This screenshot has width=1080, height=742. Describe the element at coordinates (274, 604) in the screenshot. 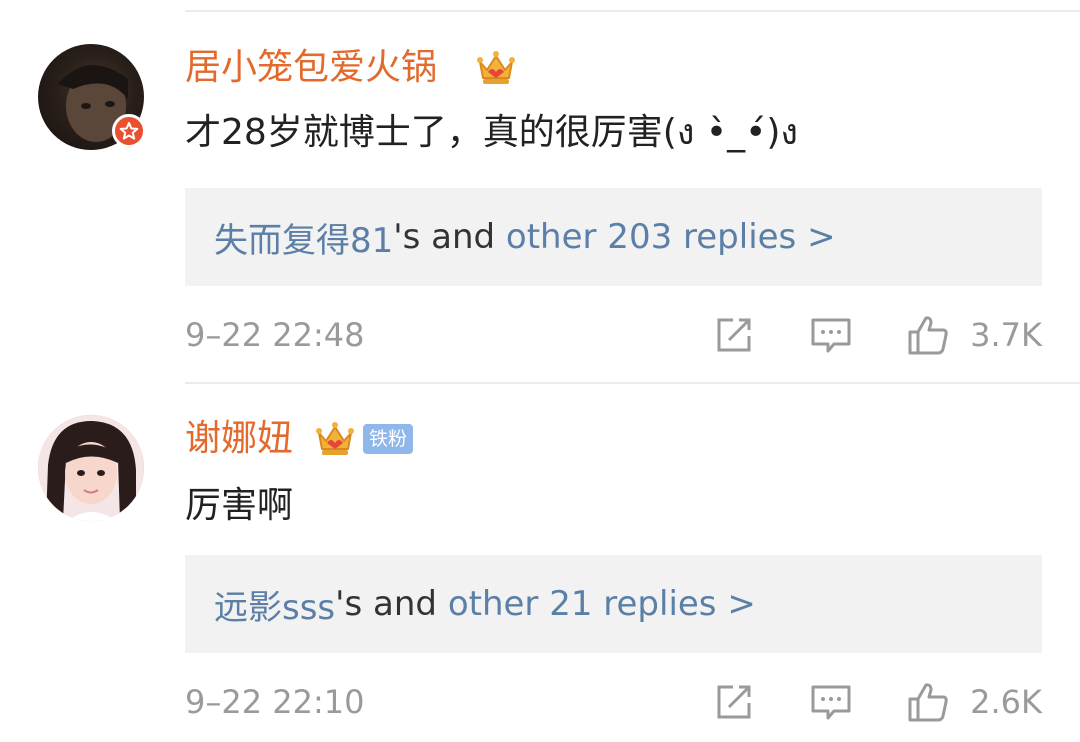

I see `reply-username: 远影sss` at that location.